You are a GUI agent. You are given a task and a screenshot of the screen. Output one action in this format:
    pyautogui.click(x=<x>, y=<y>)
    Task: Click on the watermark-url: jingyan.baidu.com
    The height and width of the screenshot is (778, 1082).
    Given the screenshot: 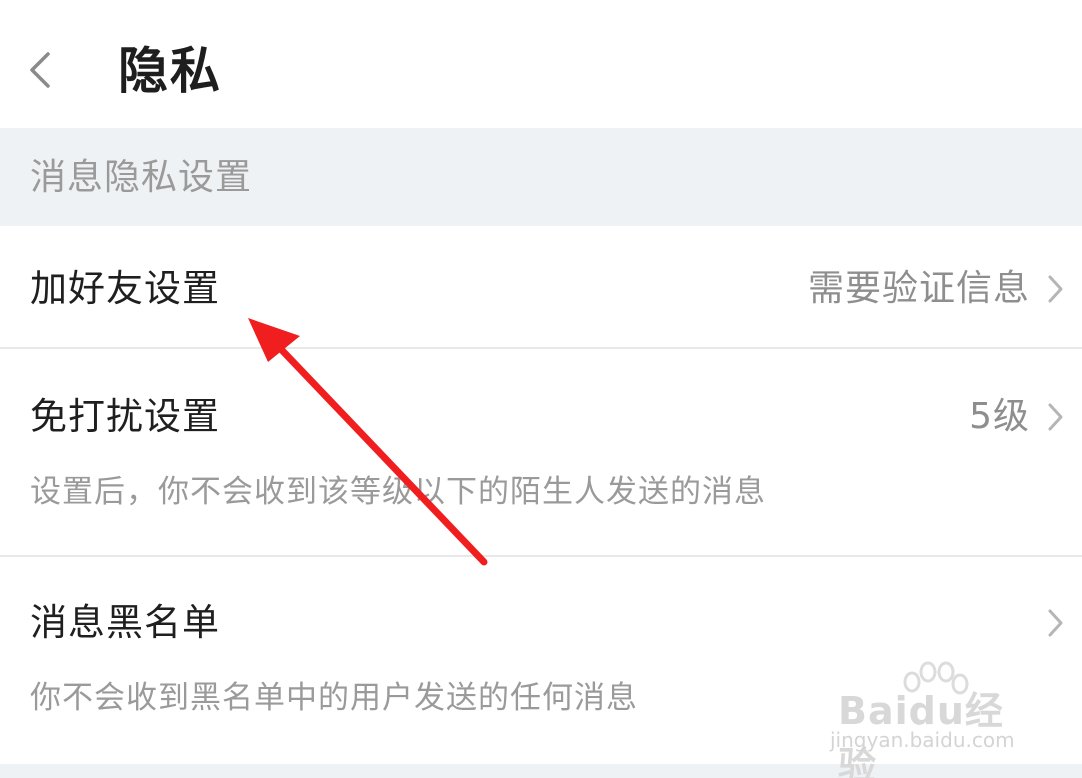 What is the action you would take?
    pyautogui.click(x=922, y=740)
    